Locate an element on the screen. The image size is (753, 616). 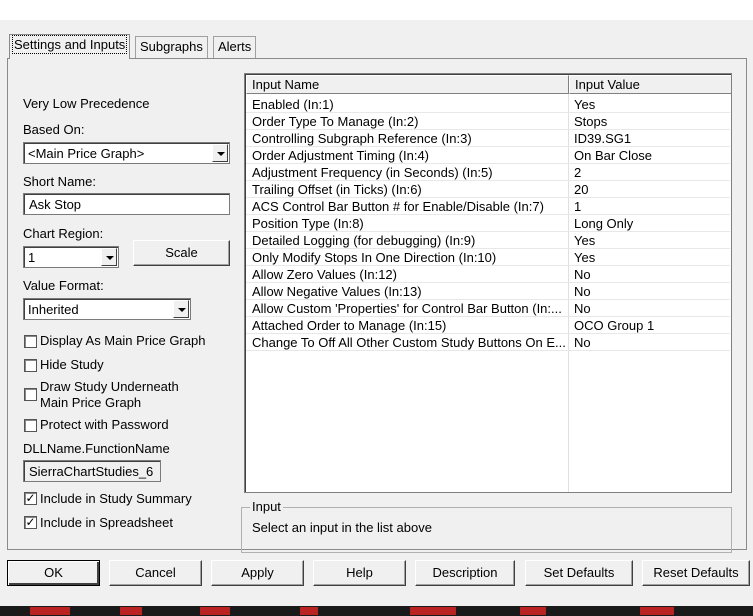
dll-name-value: SierraChartStudies_6 is located at coordinates (91, 471).